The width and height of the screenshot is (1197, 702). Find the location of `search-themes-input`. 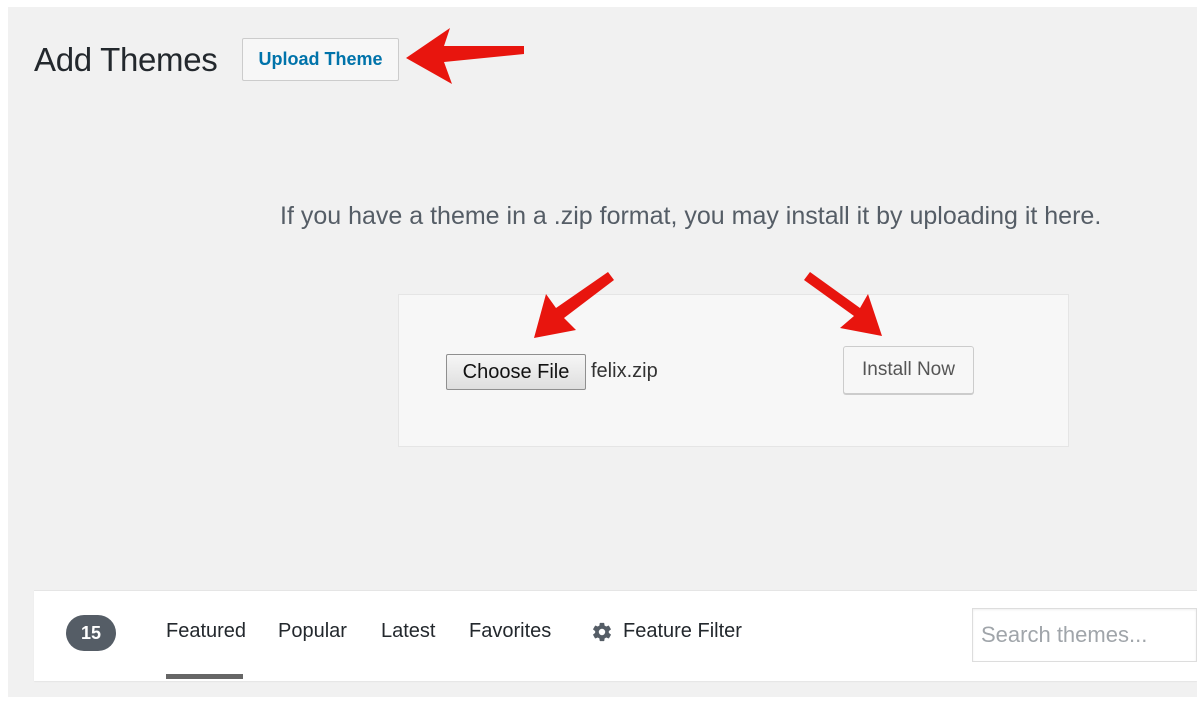

search-themes-input is located at coordinates (1084, 635).